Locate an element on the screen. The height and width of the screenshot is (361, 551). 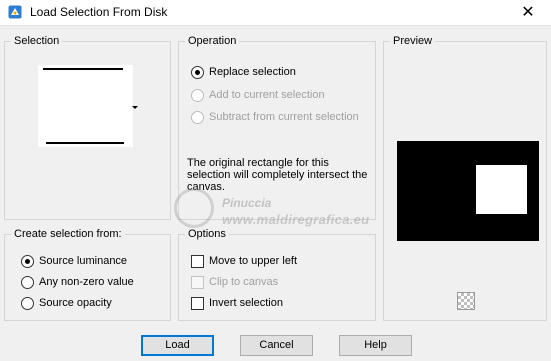
checkbox-label: Clip to canvas is located at coordinates (244, 282).